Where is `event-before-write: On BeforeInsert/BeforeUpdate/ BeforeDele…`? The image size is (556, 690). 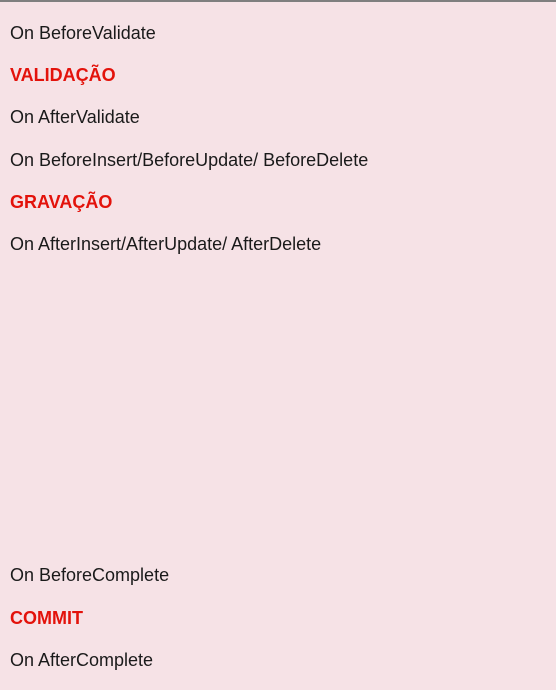 event-before-write: On BeforeInsert/BeforeUpdate/ BeforeDele… is located at coordinates (189, 160).